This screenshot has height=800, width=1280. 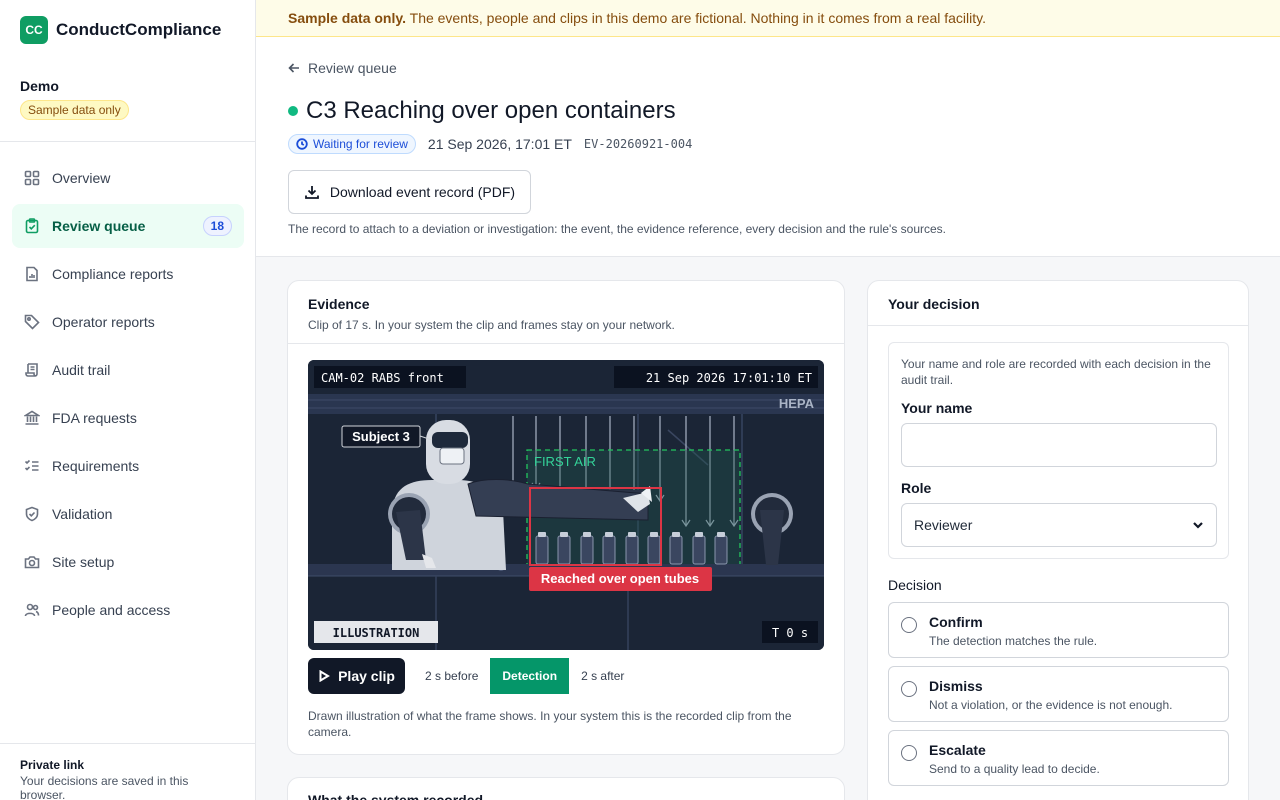 What do you see at coordinates (32, 226) in the screenshot?
I see `clipboard-check-icon` at bounding box center [32, 226].